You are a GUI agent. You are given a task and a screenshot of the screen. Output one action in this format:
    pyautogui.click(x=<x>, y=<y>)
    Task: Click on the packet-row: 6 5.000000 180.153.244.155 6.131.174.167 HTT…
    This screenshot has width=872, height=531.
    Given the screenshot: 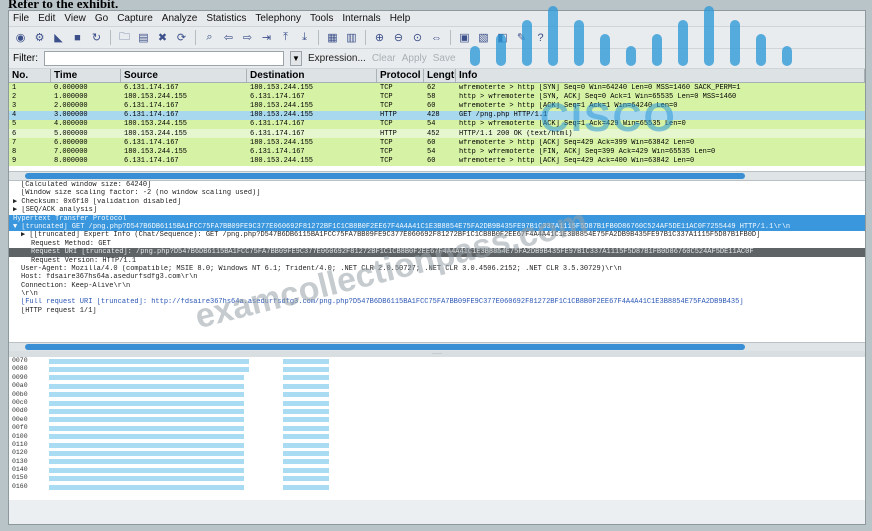 What is the action you would take?
    pyautogui.click(x=437, y=133)
    